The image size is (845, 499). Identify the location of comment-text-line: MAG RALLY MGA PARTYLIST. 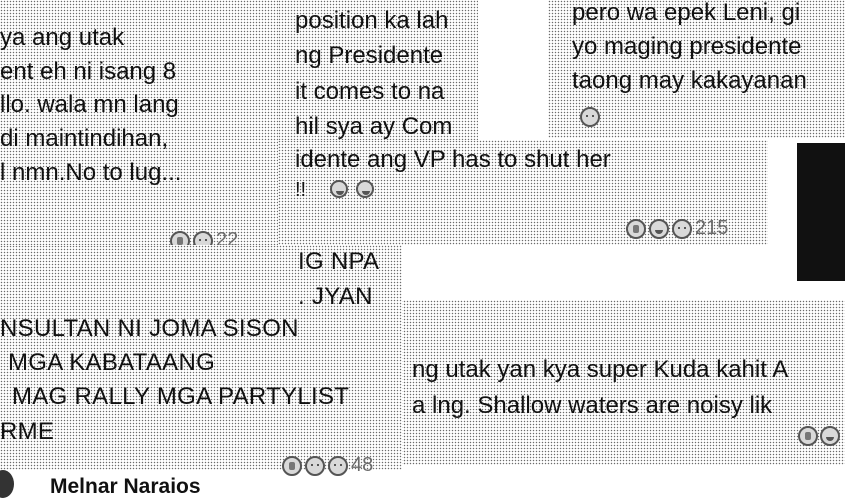
(181, 396).